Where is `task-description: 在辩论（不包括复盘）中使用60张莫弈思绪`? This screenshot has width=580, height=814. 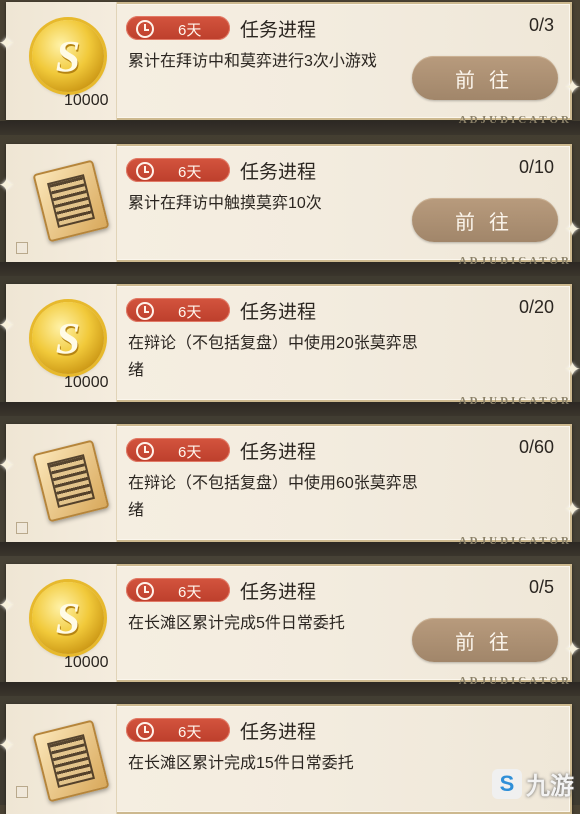
task-description: 在辩论（不包括复盘）中使用60张莫弈思绪 is located at coordinates (273, 497).